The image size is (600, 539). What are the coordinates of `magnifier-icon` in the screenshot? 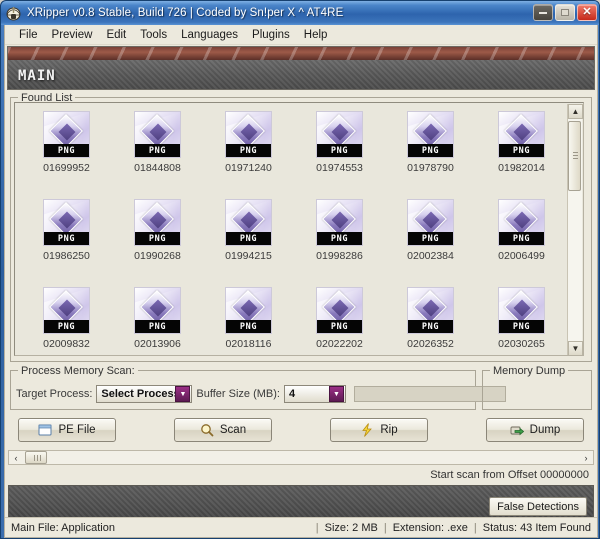 It's located at (207, 430).